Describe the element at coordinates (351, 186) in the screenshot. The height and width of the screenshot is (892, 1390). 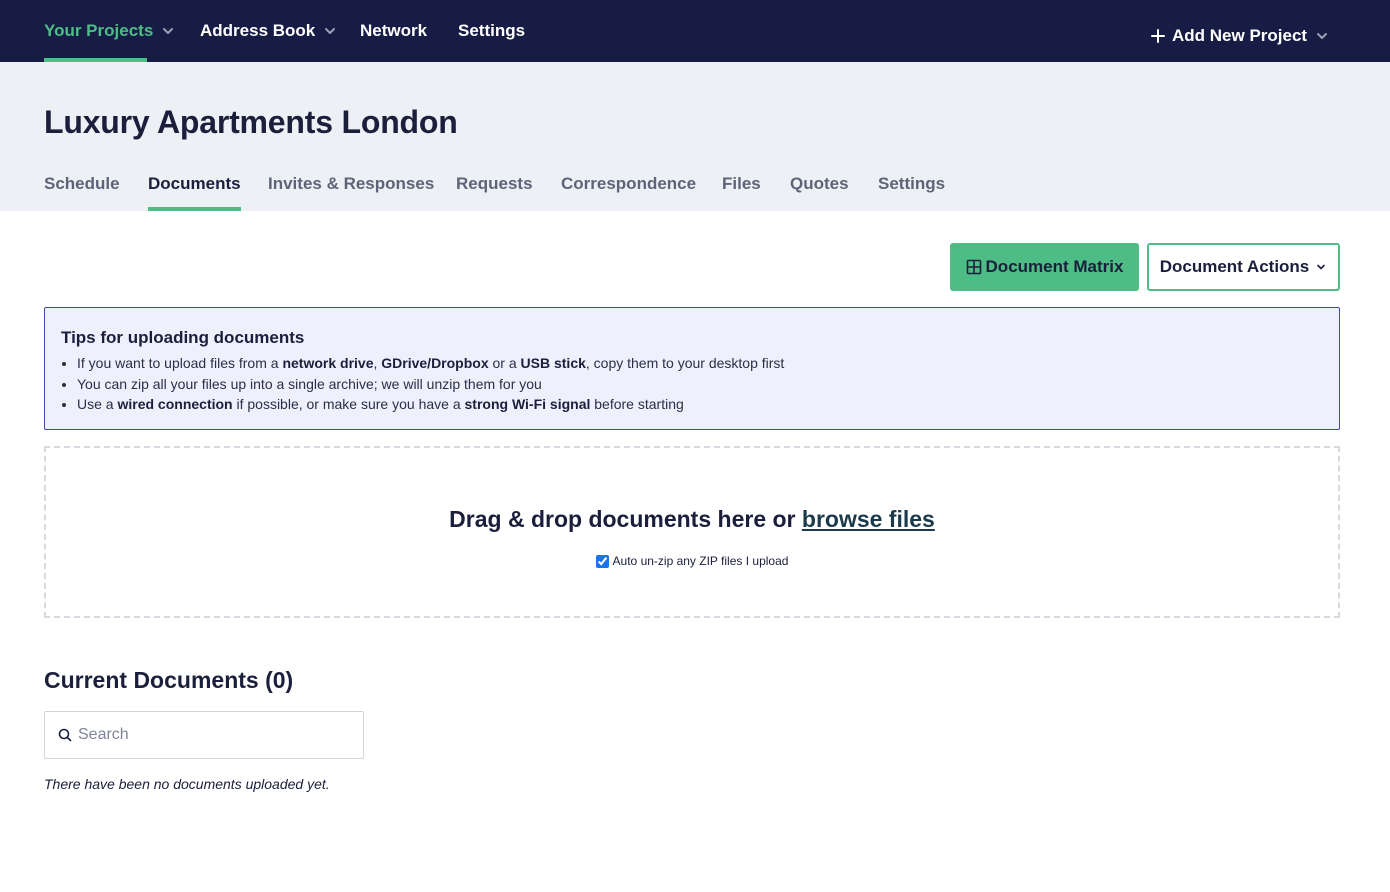
I see `tab-invites-responses: Invites & Responses` at that location.